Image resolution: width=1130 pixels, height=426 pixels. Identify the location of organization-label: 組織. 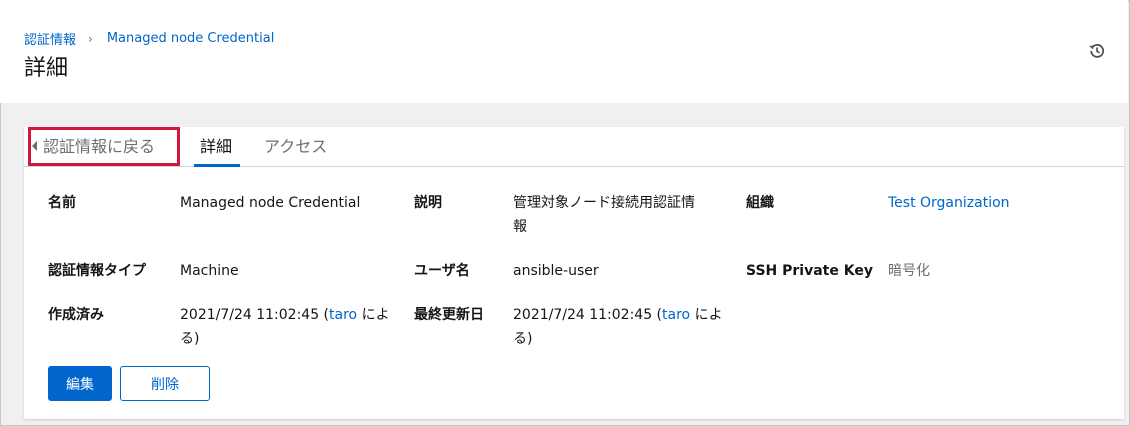
(760, 203).